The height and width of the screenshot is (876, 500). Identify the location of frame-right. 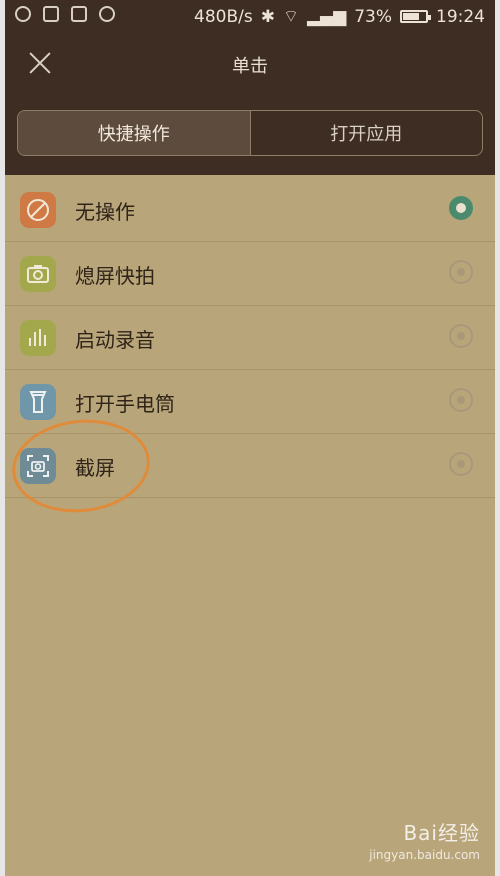
(497, 438).